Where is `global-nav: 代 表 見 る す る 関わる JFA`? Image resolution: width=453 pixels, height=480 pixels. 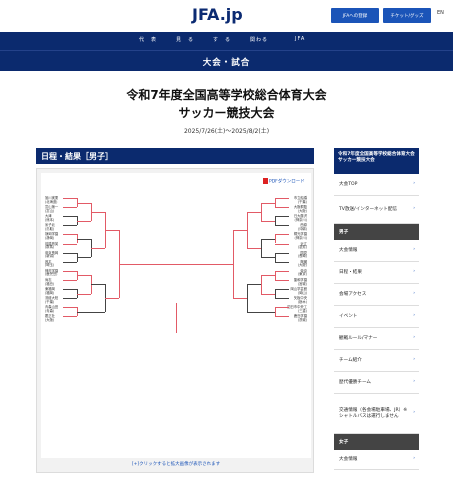 global-nav: 代 表 見 る す る 関わる JFA is located at coordinates (226, 41).